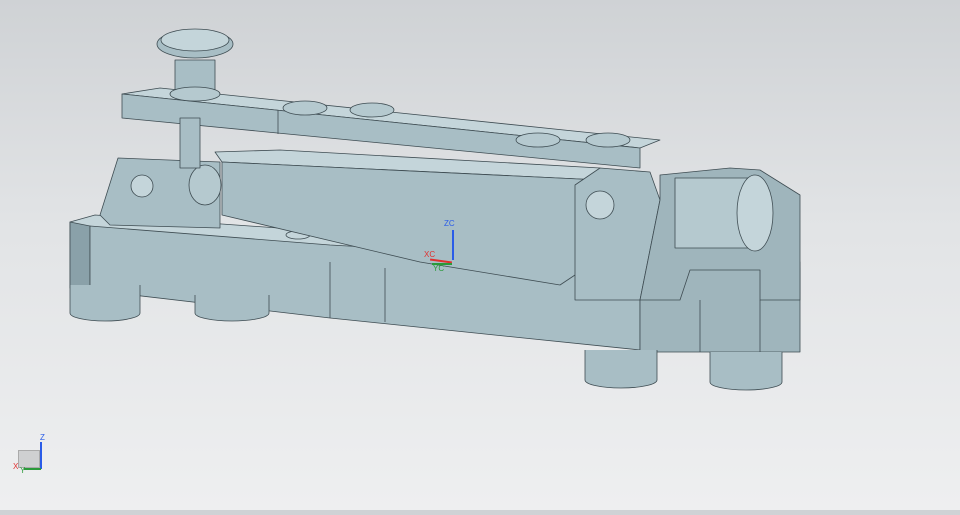 The image size is (960, 515). Describe the element at coordinates (453, 245) in the screenshot. I see `zc-axis` at that location.